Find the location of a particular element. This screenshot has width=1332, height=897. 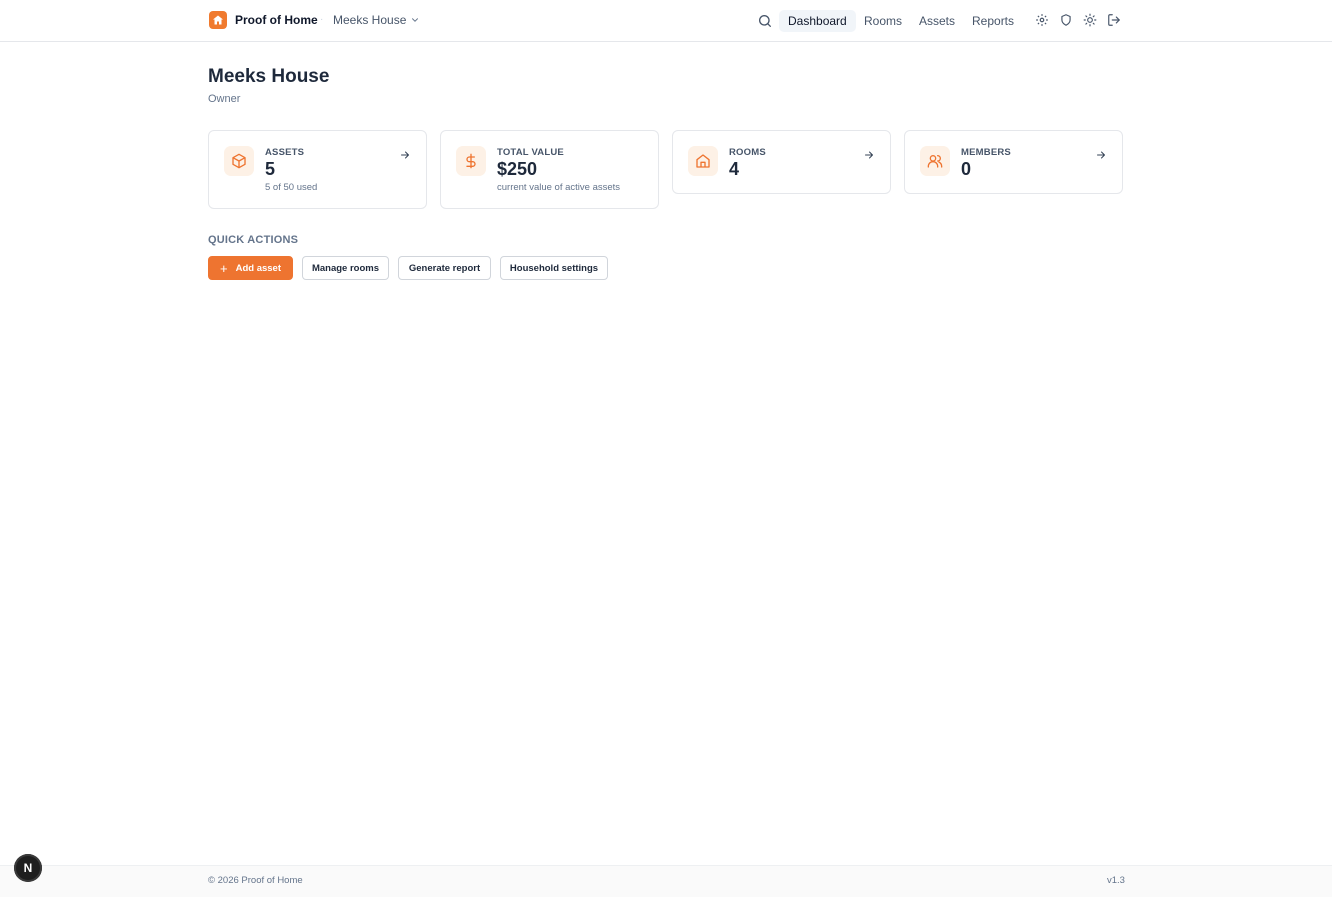

stat-card-rooms: ROOMS 4 is located at coordinates (781, 162).